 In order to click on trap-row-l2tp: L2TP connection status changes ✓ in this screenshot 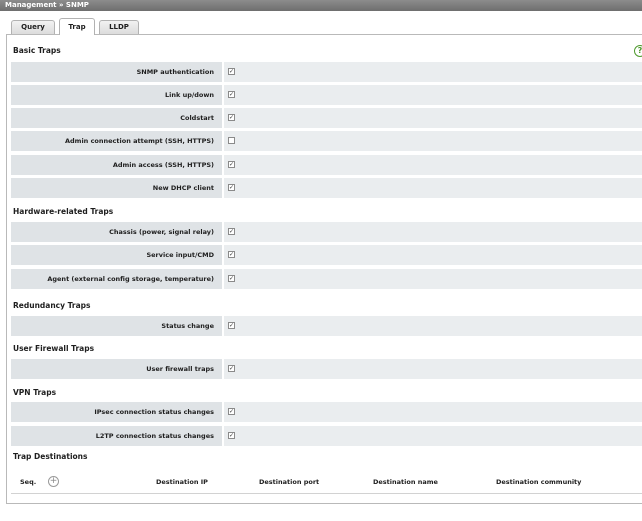, I will do `click(326, 436)`.